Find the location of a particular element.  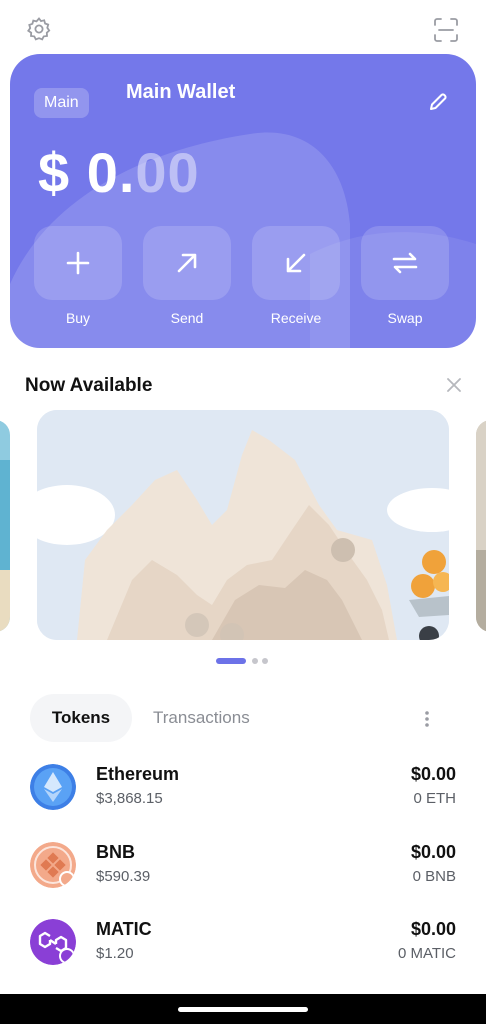

tab-tokens: Tokens is located at coordinates (81, 718).